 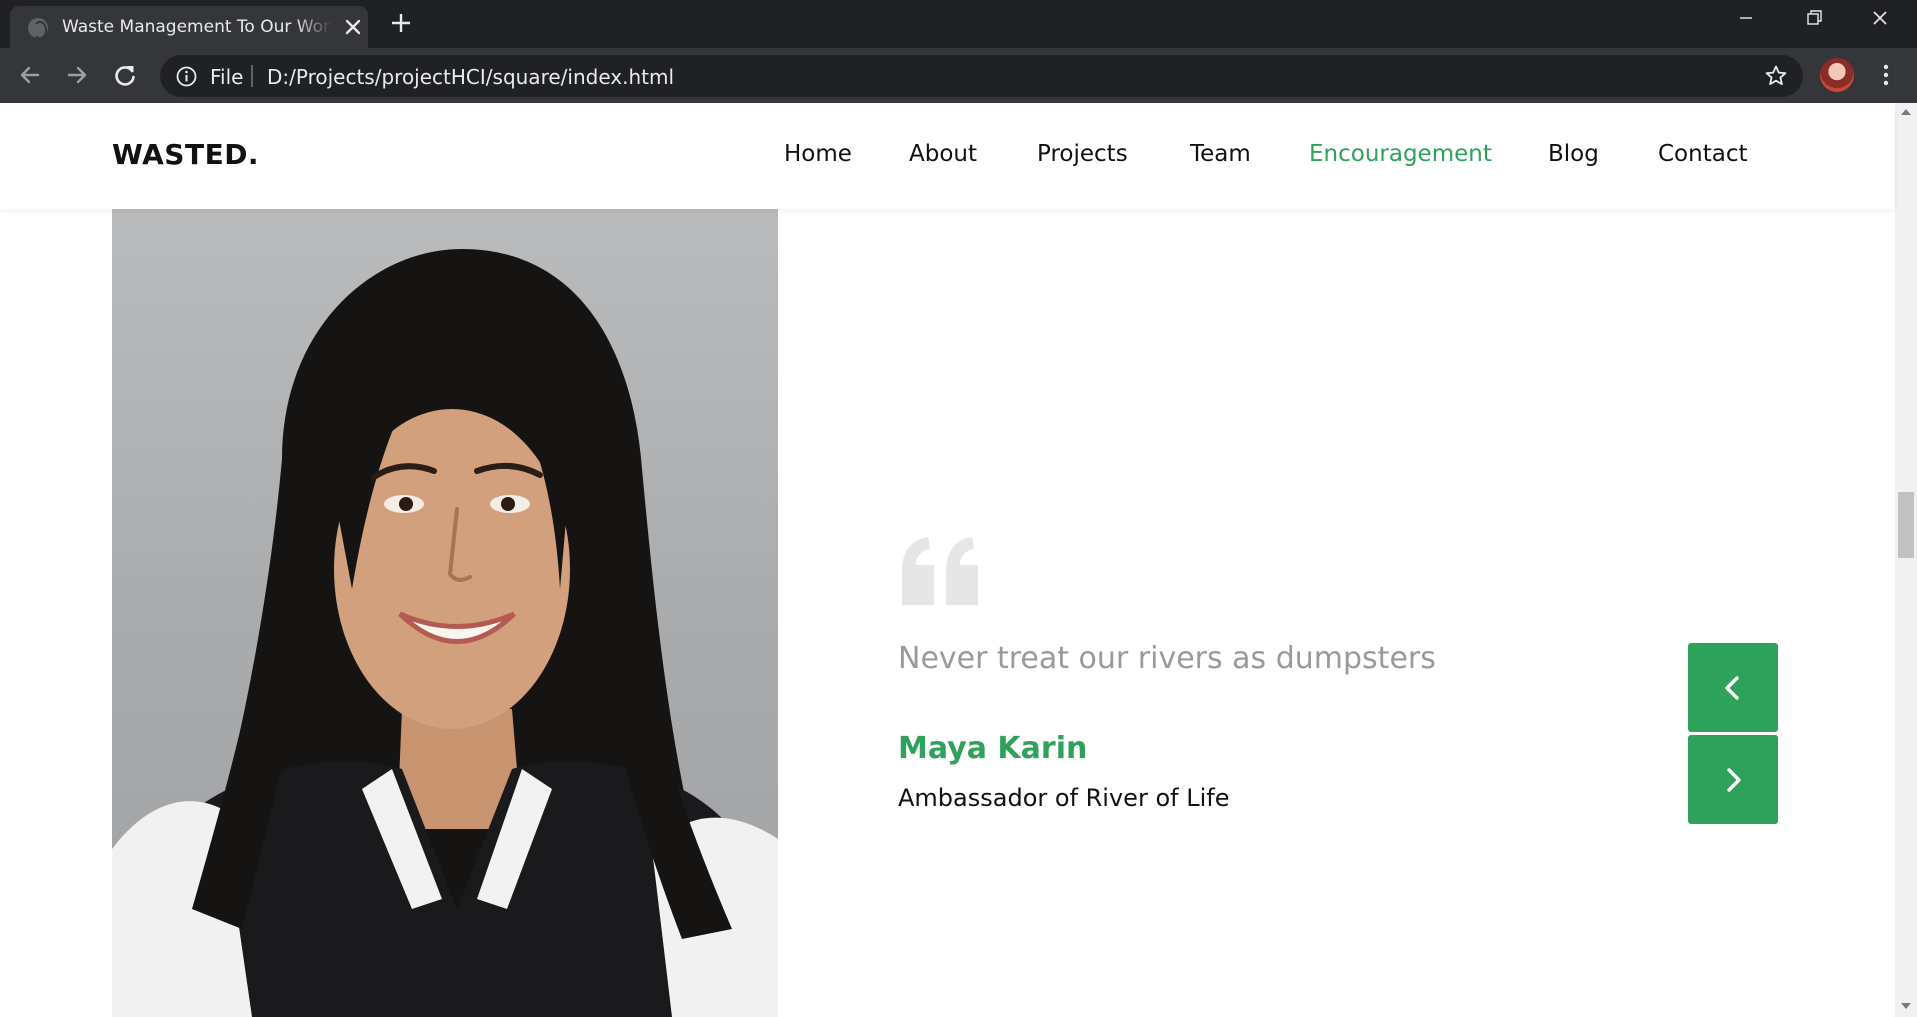 I want to click on minimize-icon, so click(x=1746, y=20).